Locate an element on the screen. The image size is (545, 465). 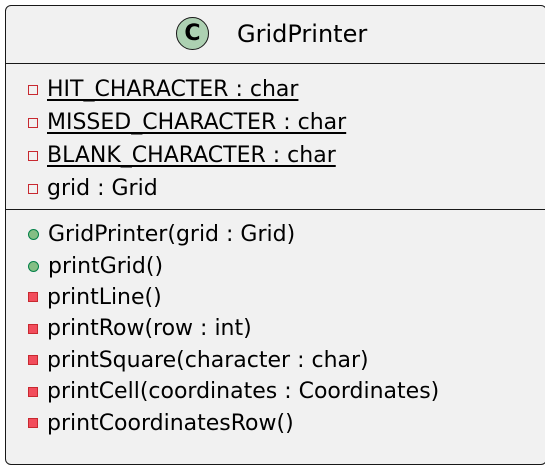
class-header: C GridPrinter is located at coordinates (275, 34).